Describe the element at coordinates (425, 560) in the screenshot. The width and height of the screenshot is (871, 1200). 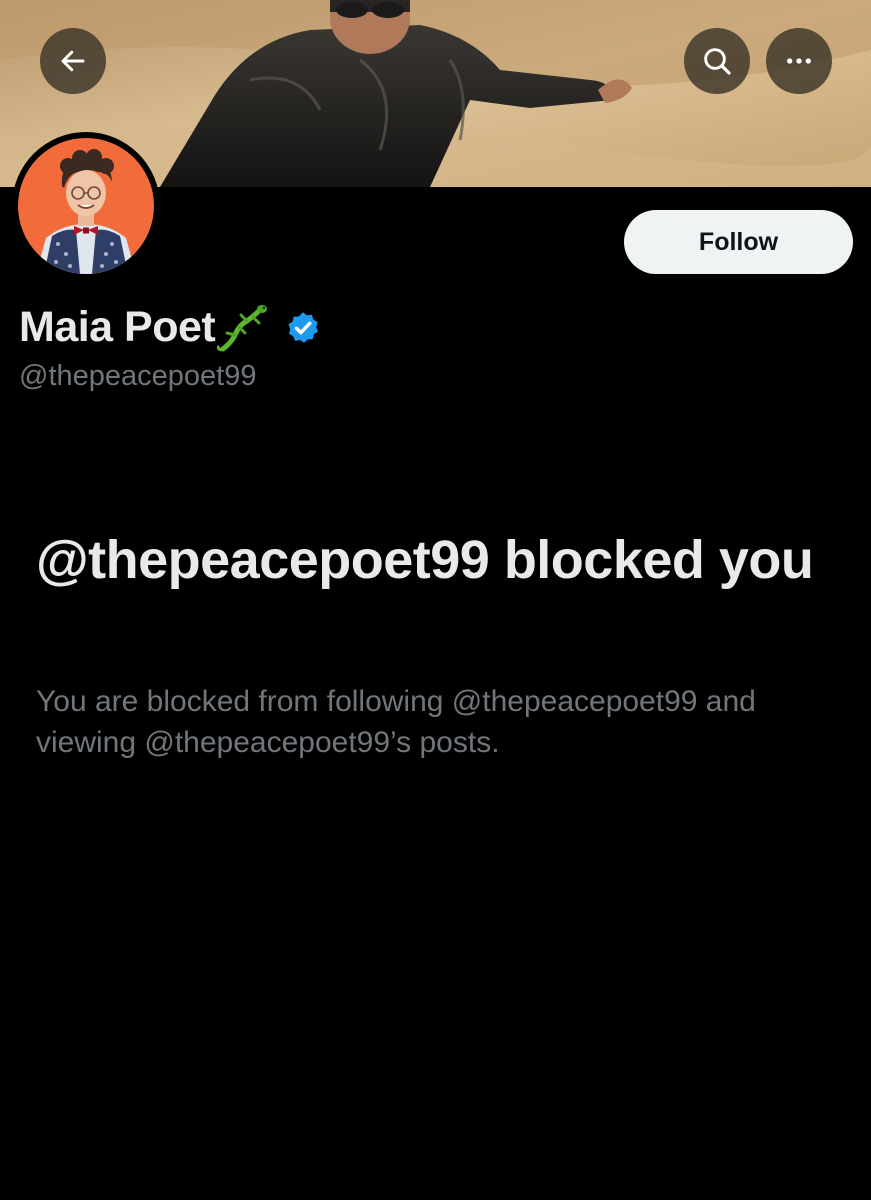
I see `blocked-title: @thepeacepoet99 blocked you` at that location.